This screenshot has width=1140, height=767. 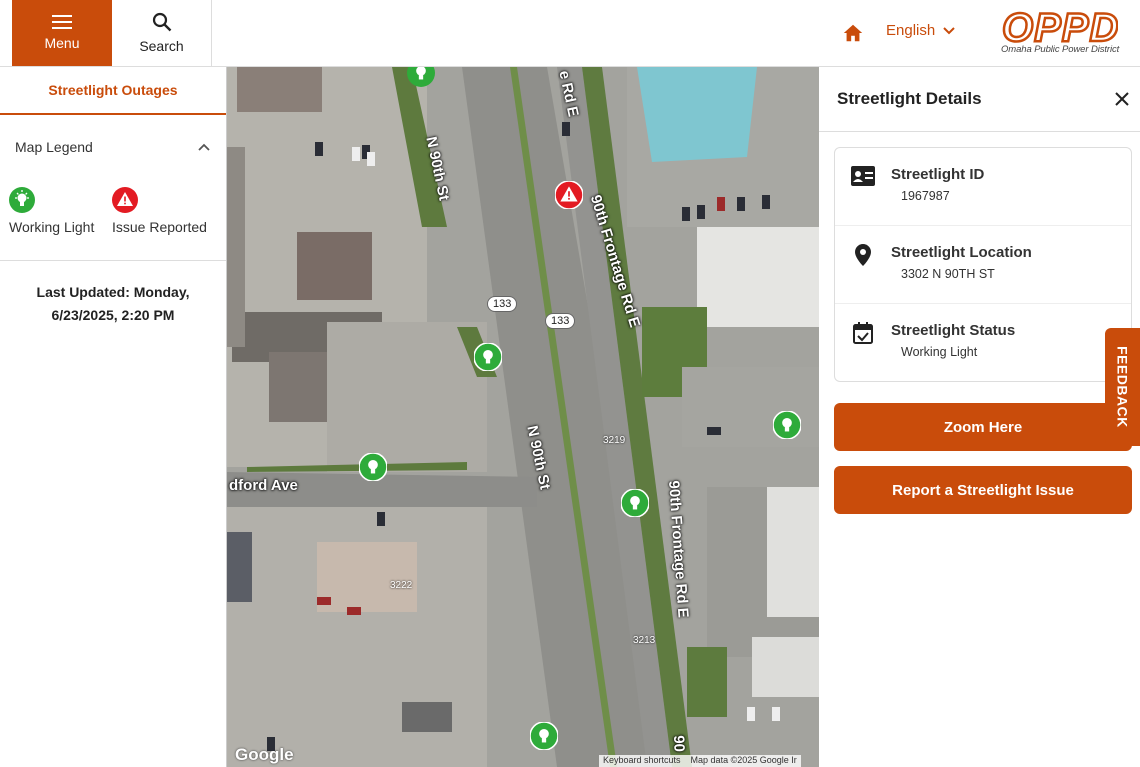 I want to click on streetlight-marker-issue, so click(x=569, y=195).